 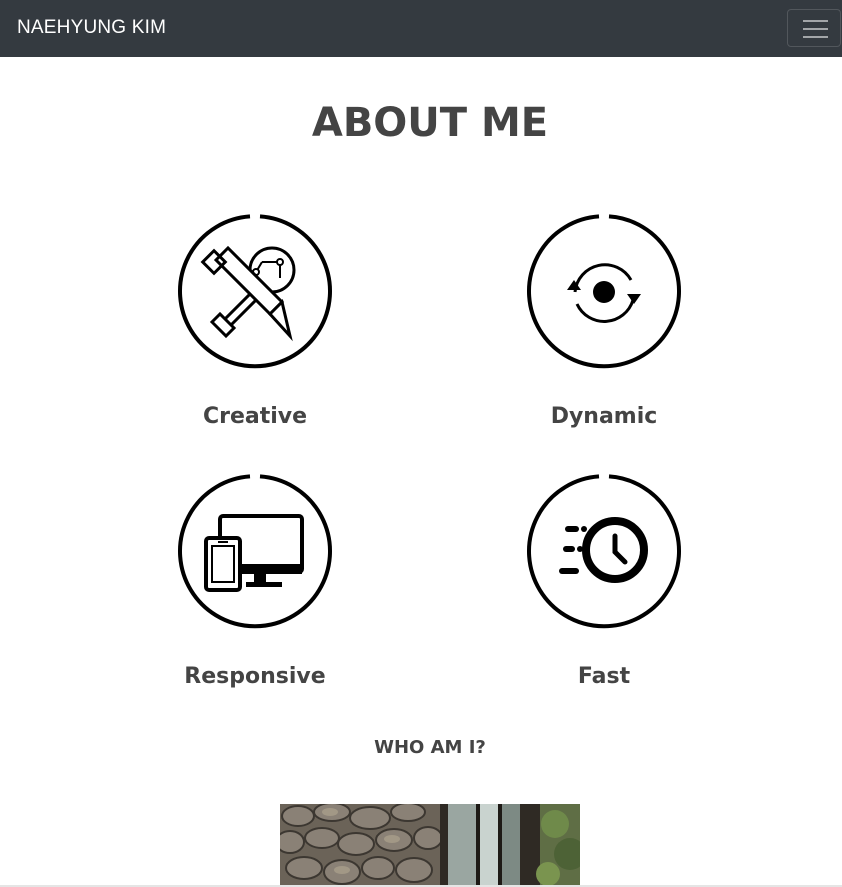 I want to click on page-title: ABOUT ME, so click(x=430, y=123).